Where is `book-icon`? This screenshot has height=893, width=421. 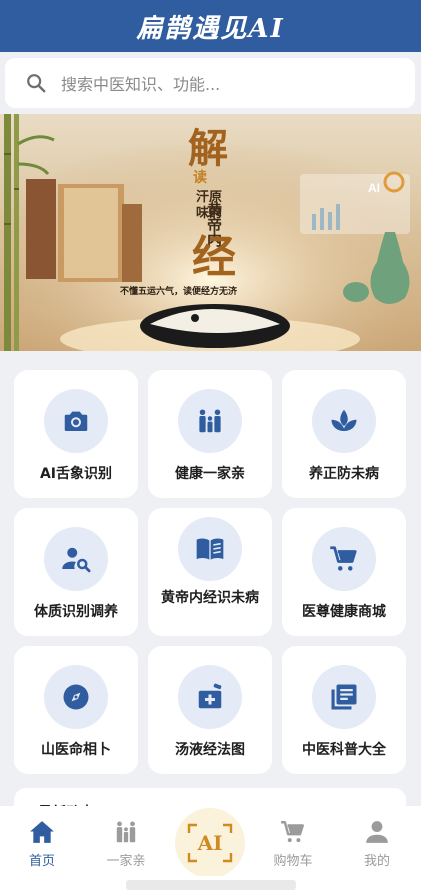 book-icon is located at coordinates (210, 549).